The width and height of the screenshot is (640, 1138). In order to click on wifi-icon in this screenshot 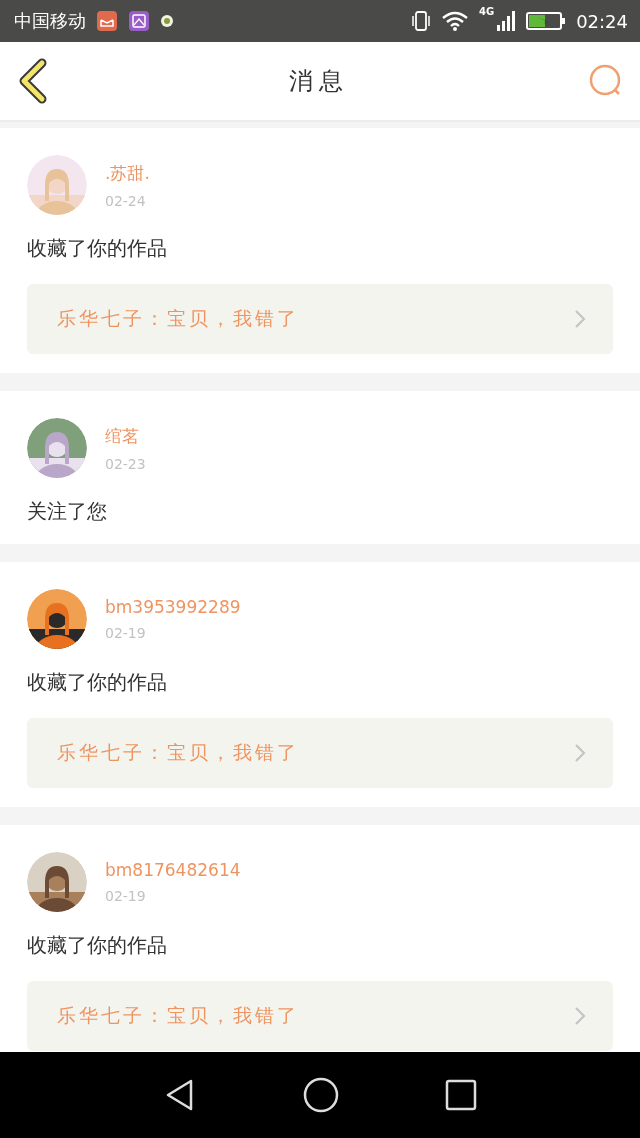, I will do `click(454, 21)`.